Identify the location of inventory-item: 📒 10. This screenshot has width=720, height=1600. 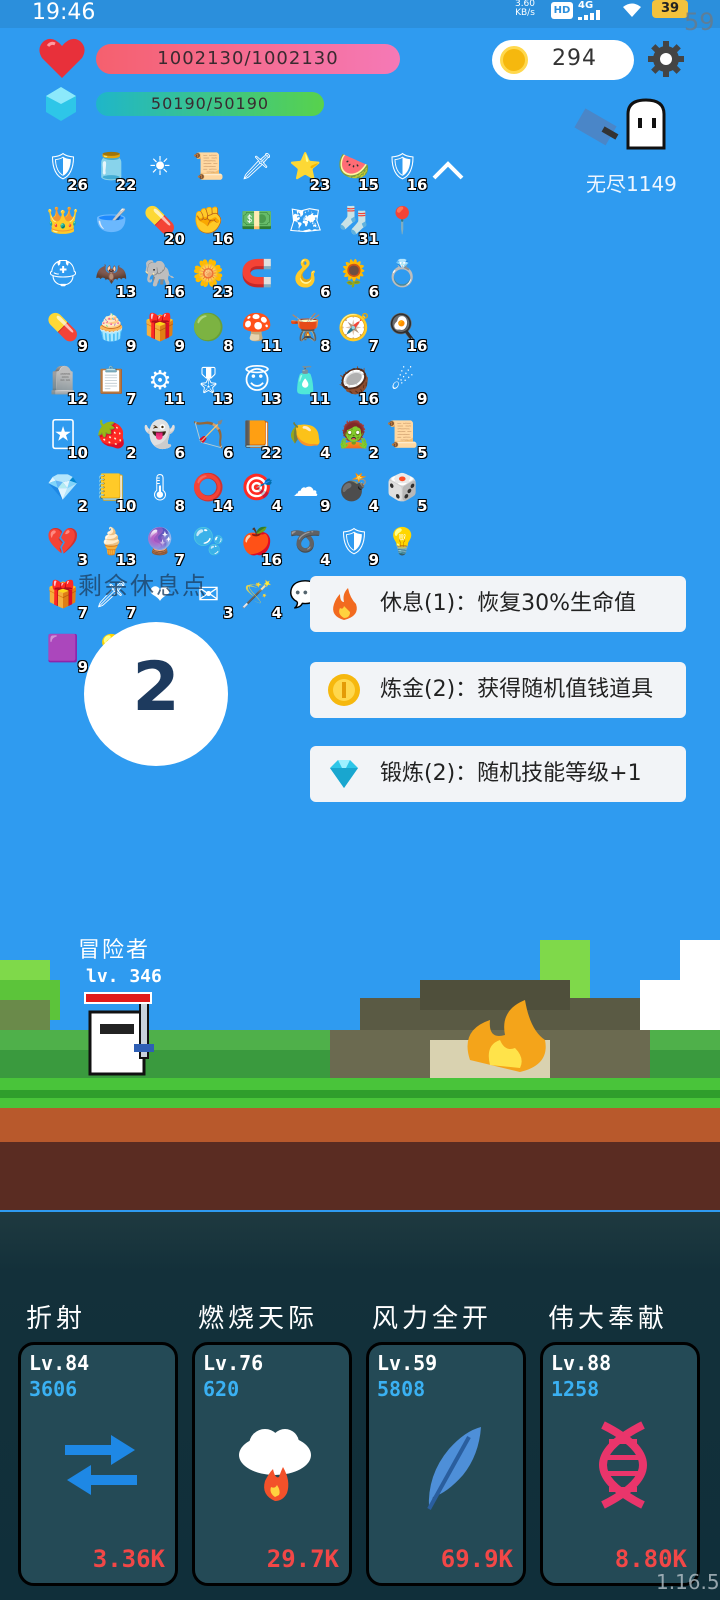
(112, 490).